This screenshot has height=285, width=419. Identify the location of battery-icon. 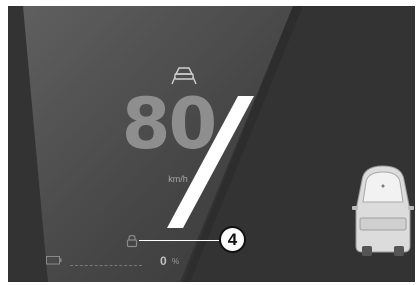
(54, 260).